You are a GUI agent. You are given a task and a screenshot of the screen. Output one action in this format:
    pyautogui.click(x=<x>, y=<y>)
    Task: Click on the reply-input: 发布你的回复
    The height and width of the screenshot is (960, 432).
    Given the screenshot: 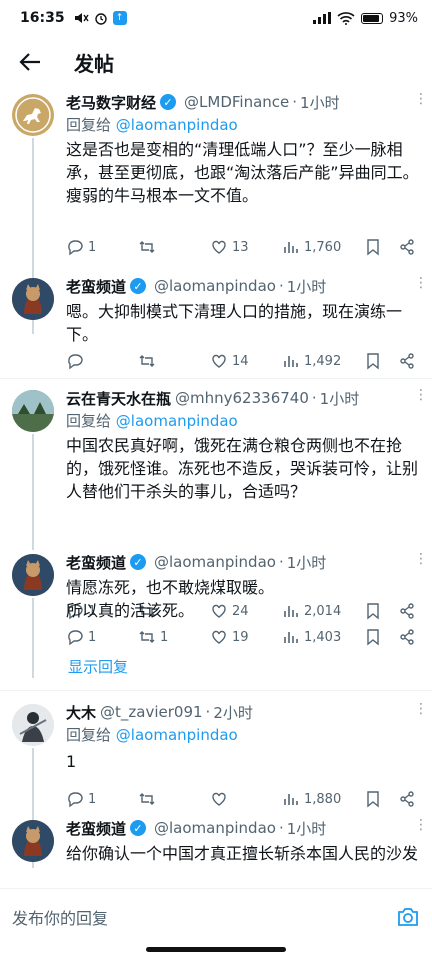 What is the action you would take?
    pyautogui.click(x=204, y=917)
    